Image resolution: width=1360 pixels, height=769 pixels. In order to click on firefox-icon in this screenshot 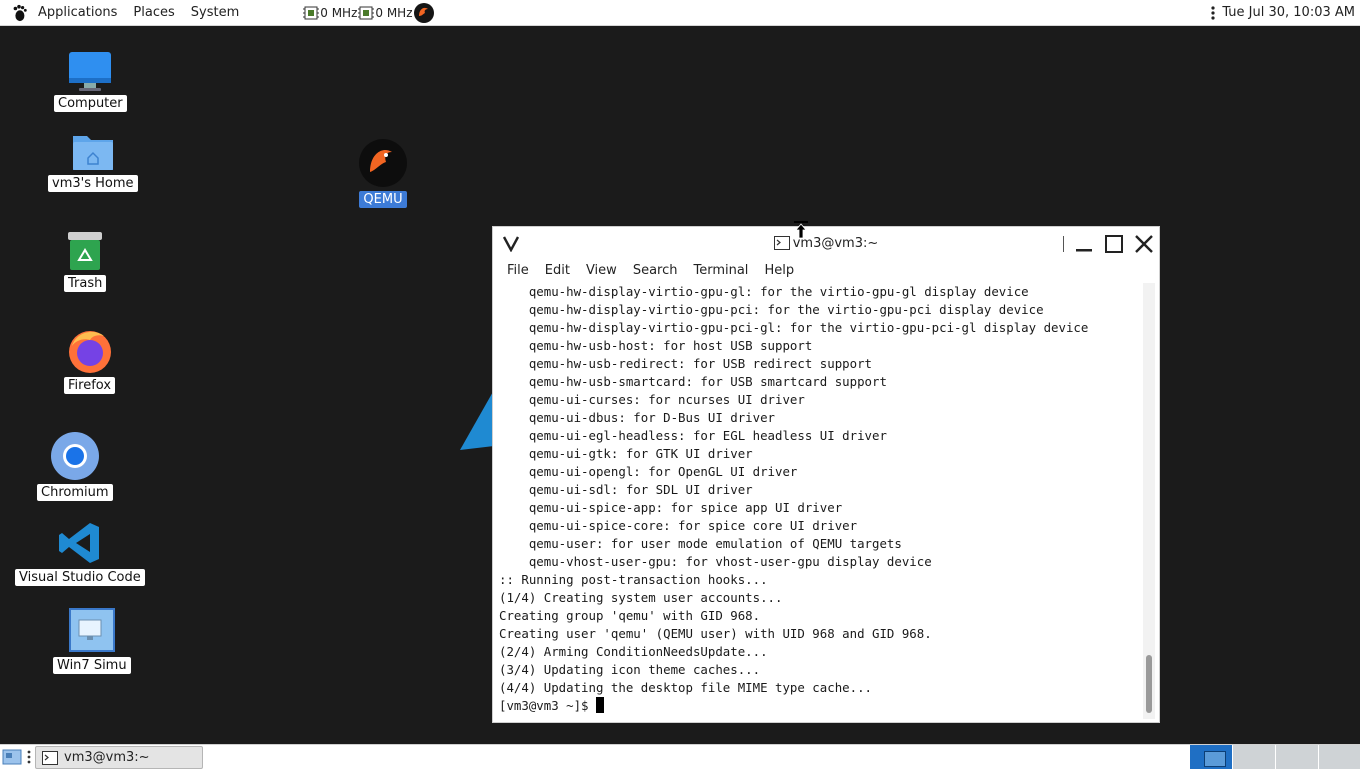, I will do `click(89, 352)`.